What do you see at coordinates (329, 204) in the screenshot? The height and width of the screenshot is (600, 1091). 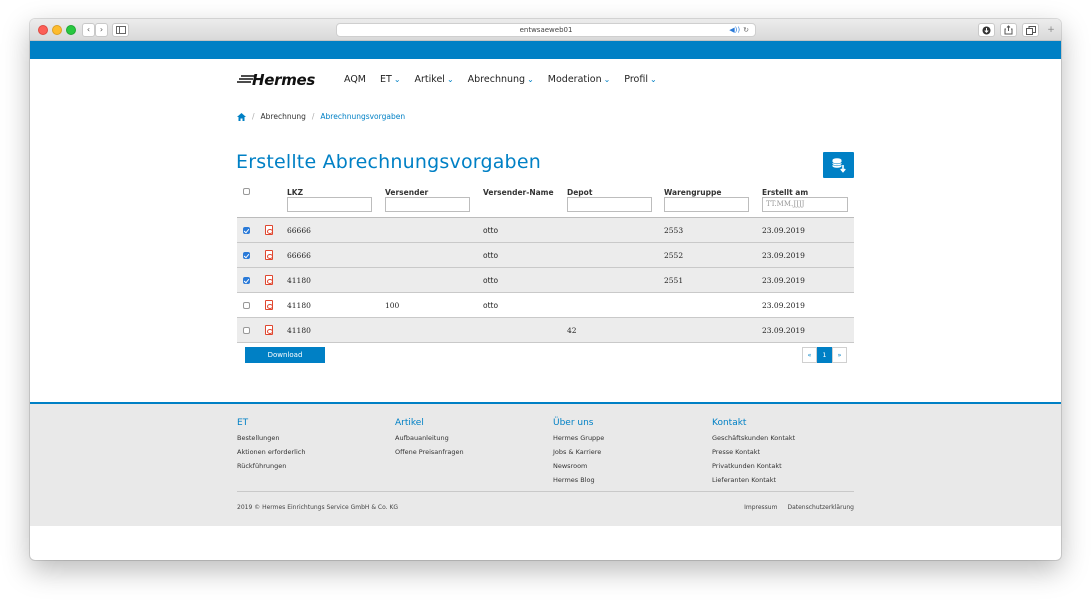 I see `lkz-filter-input` at bounding box center [329, 204].